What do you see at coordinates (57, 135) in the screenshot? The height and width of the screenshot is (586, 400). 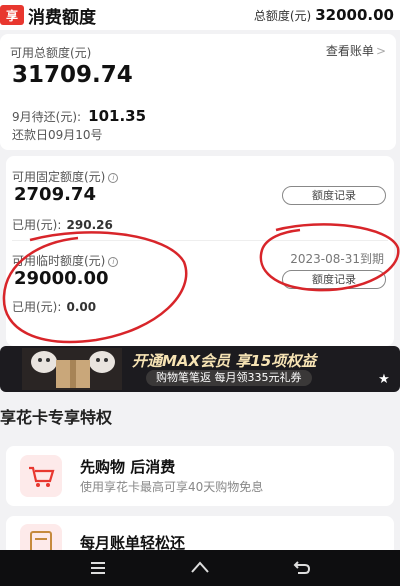 I see `repay-date: 还款日09月10号` at bounding box center [57, 135].